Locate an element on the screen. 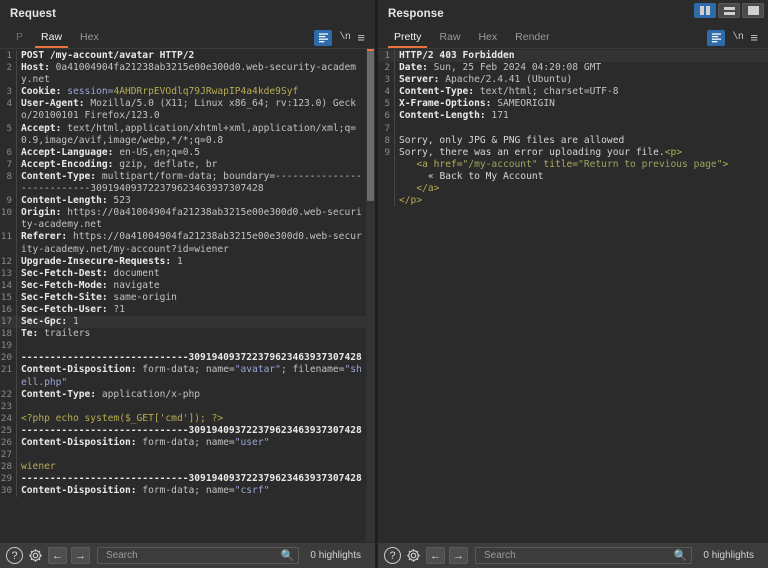 This screenshot has width=768, height=568. code-line: 3 Server: Apache/2.4.41 (Ubuntu) is located at coordinates (573, 80).